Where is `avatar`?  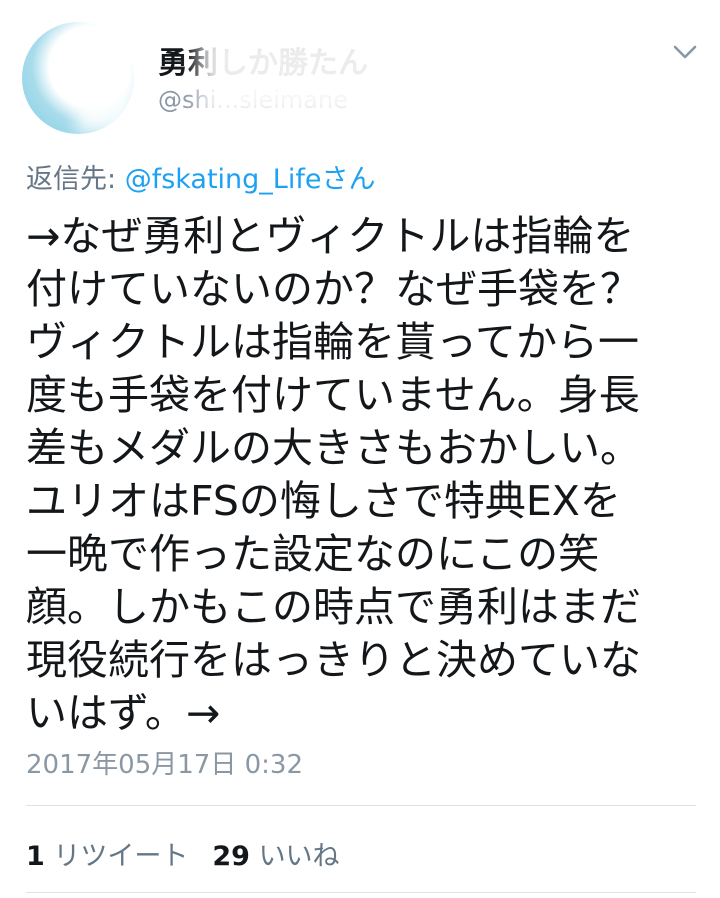
avatar is located at coordinates (78, 78).